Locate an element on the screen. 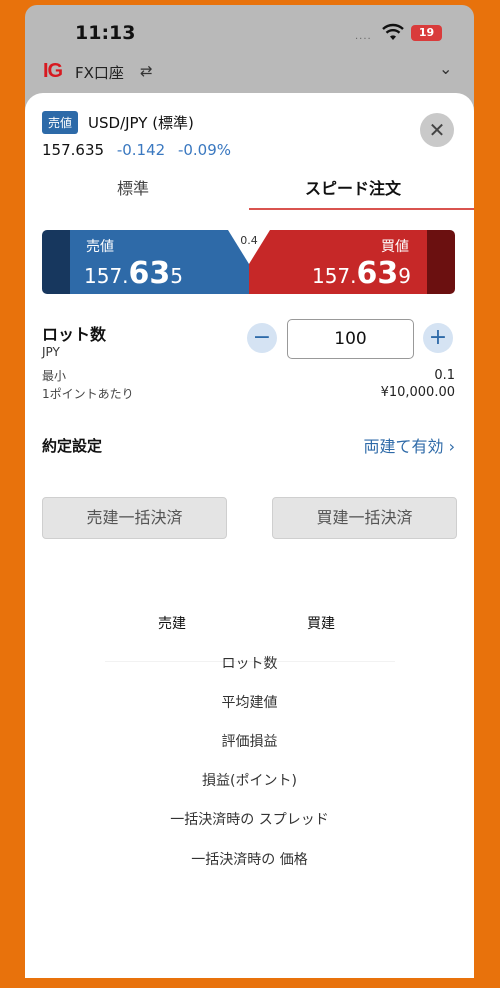 This screenshot has height=988, width=500. buy-quote-button: 買値 157.639 is located at coordinates (338, 262).